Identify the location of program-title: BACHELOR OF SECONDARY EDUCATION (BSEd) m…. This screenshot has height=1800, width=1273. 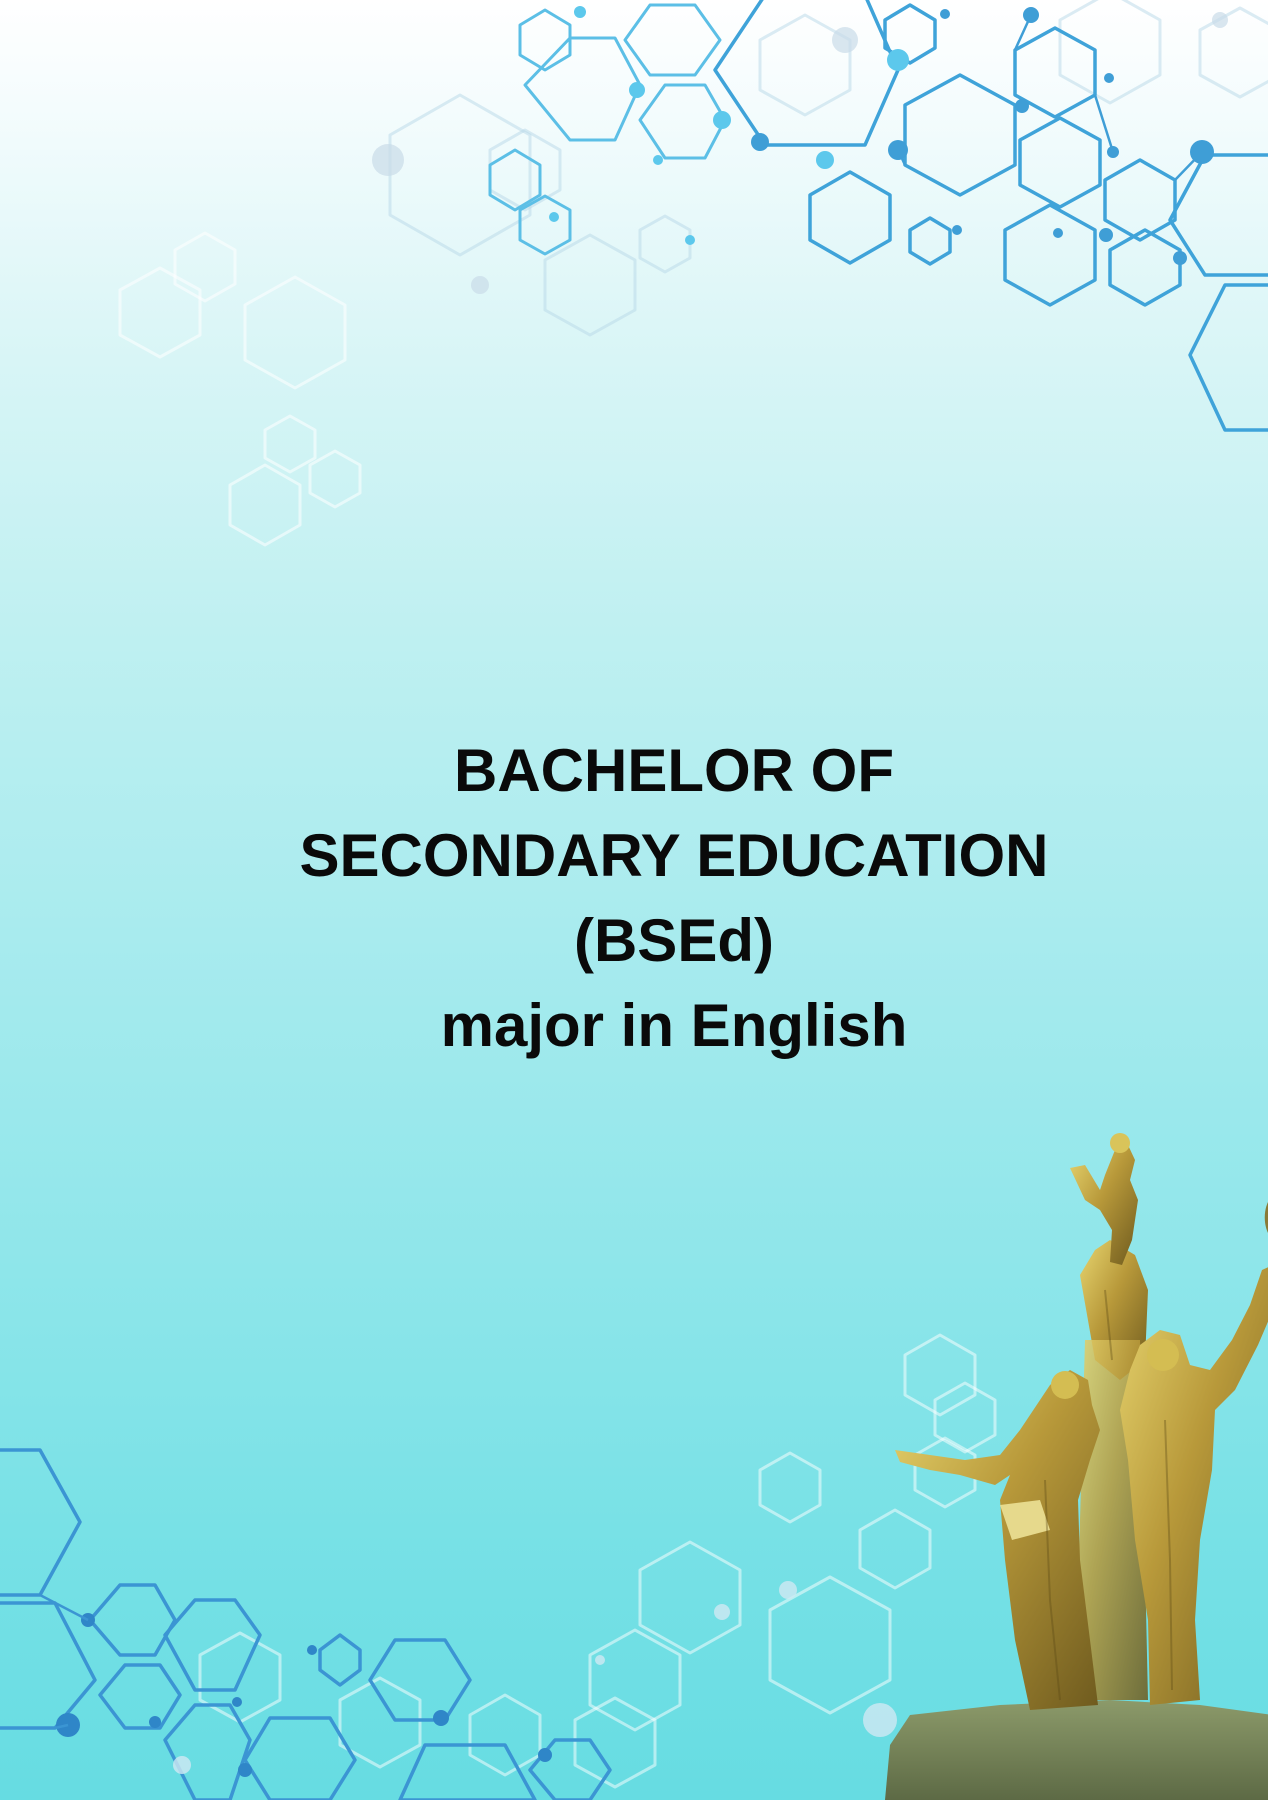
(674, 898).